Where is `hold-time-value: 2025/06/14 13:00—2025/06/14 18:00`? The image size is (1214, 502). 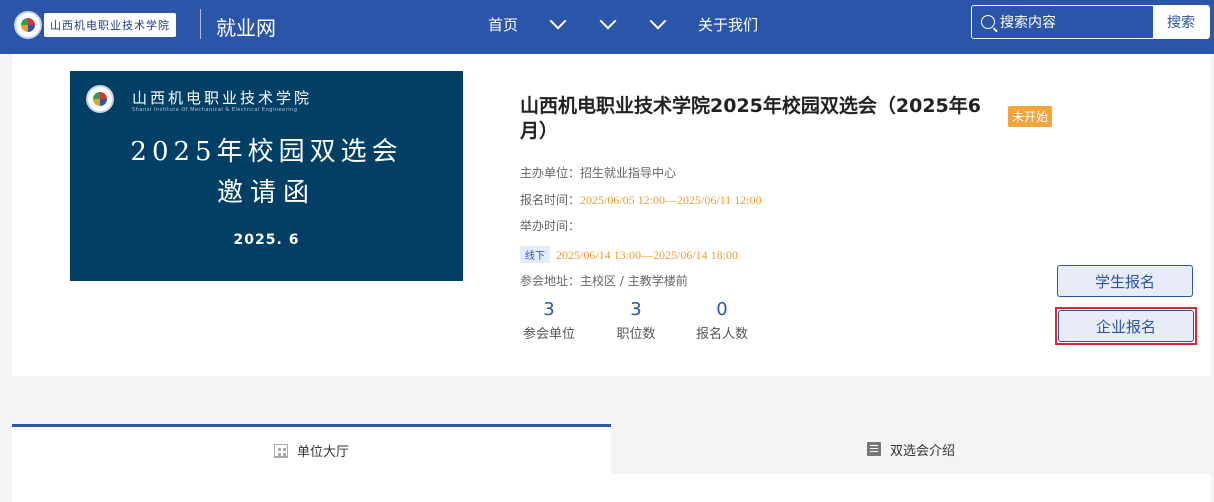 hold-time-value: 2025/06/14 13:00—2025/06/14 18:00 is located at coordinates (647, 255).